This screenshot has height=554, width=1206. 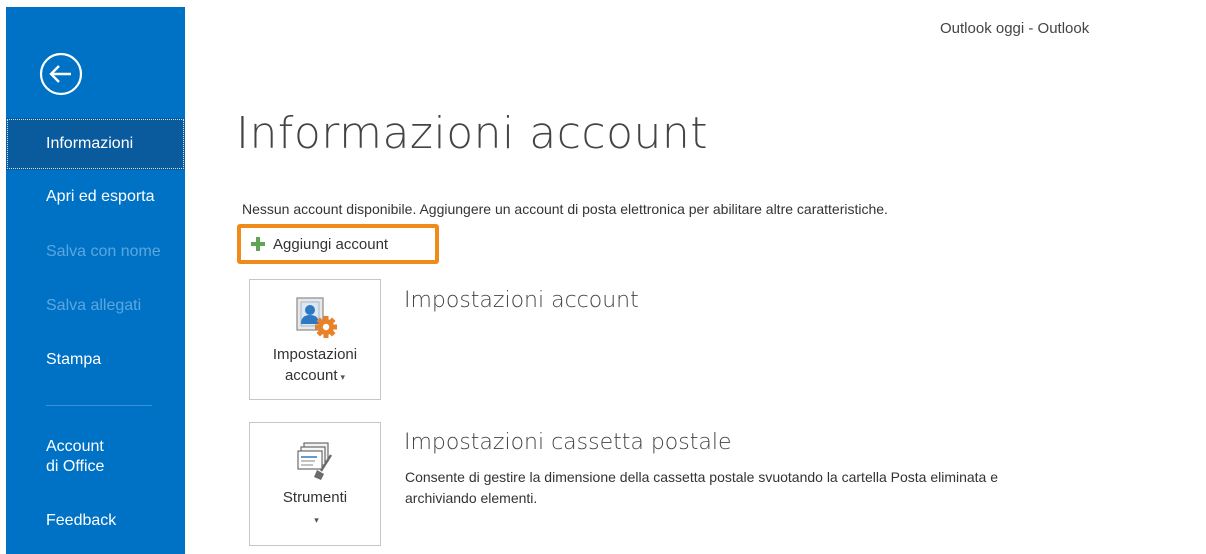 What do you see at coordinates (311, 375) in the screenshot?
I see `tile-label-line2: account` at bounding box center [311, 375].